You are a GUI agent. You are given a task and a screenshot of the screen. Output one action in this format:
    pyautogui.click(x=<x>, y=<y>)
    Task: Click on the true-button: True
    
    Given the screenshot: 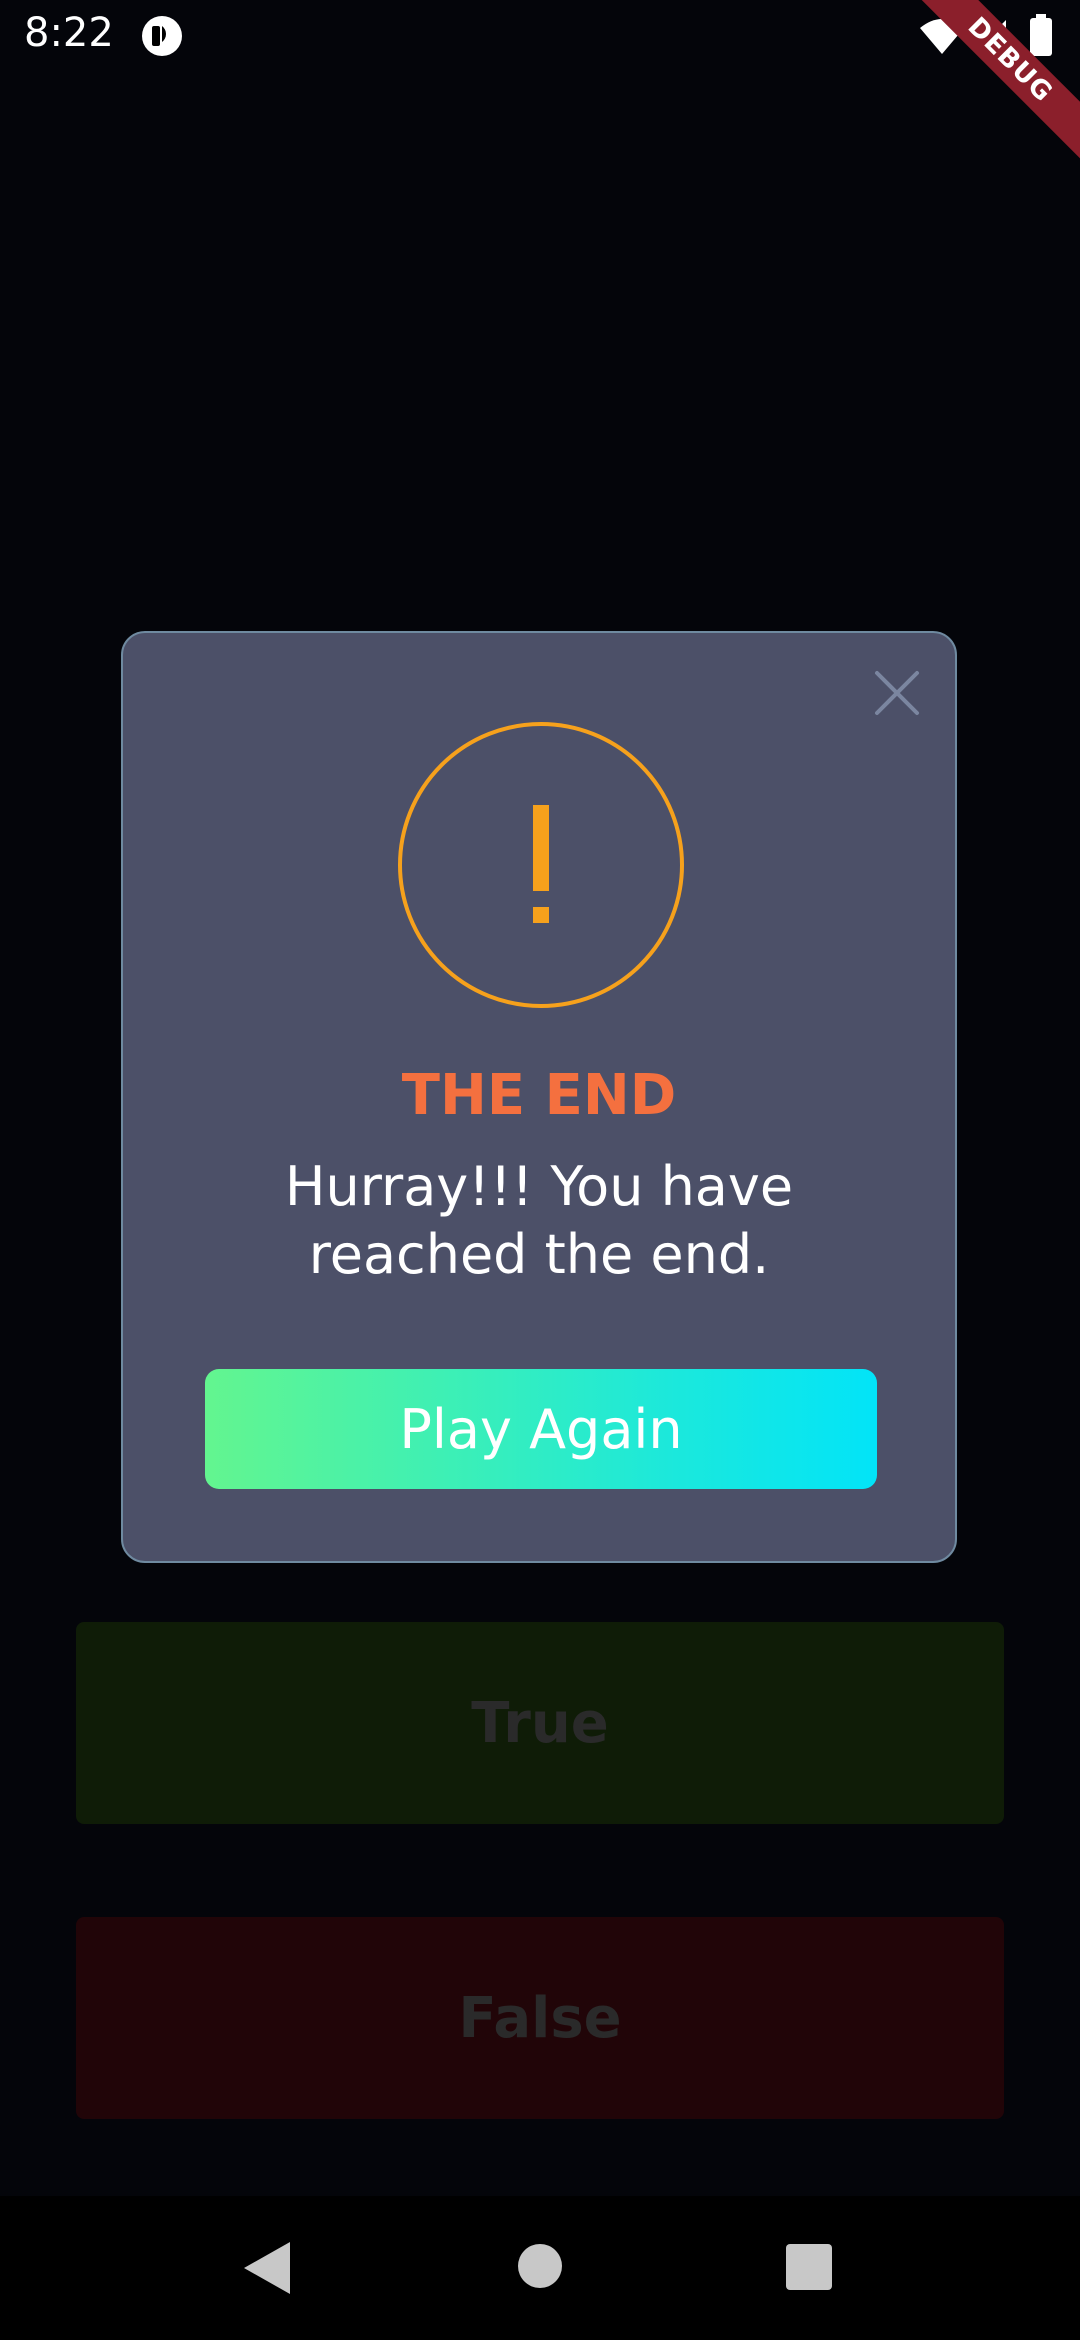 What is the action you would take?
    pyautogui.click(x=540, y=1723)
    